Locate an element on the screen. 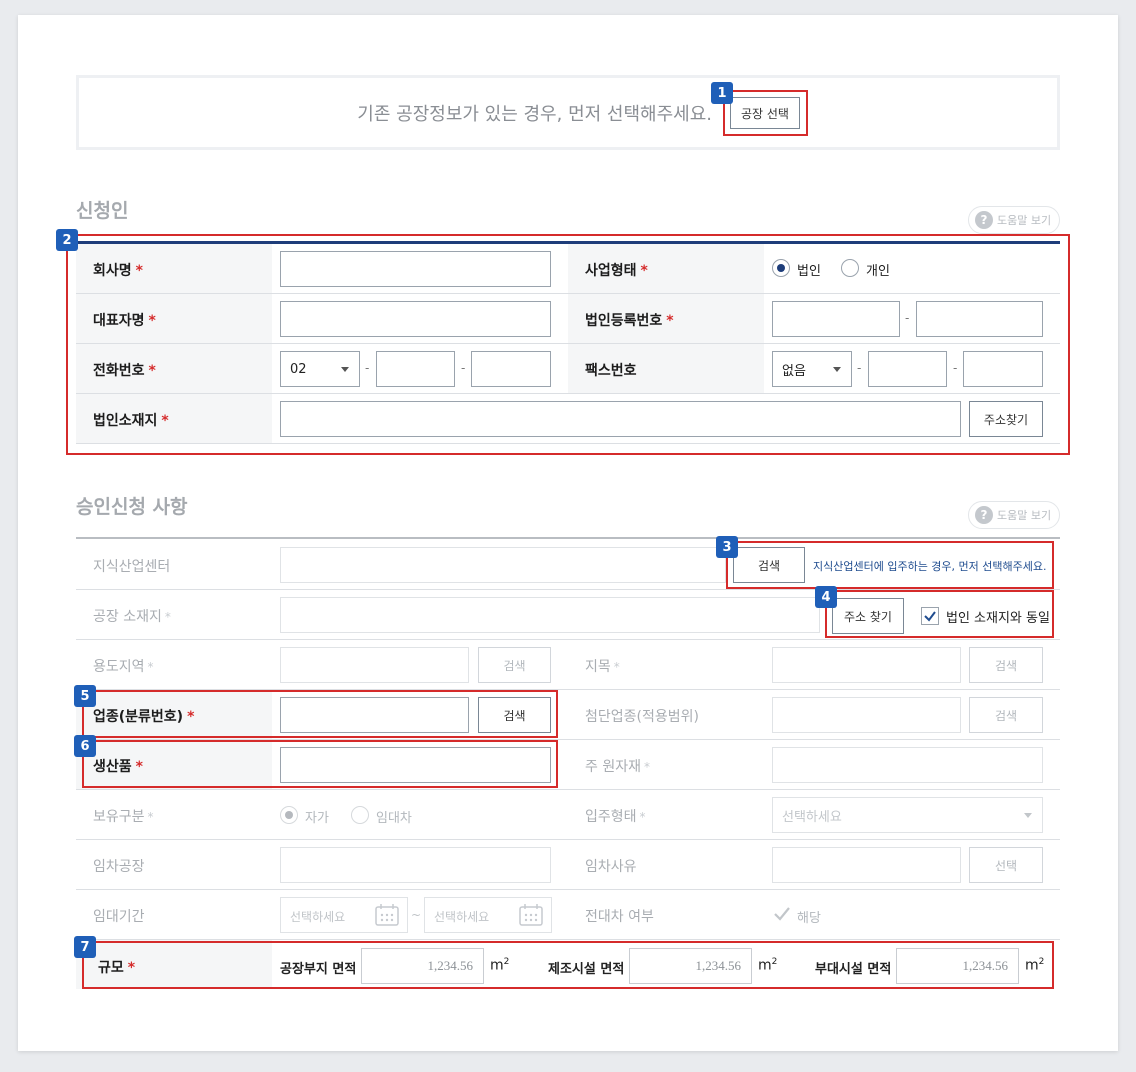 The width and height of the screenshot is (1136, 1072). knowledge-center-note: 지식산업센터에 입주하는 경우, 먼저 선택해주세요. is located at coordinates (930, 566).